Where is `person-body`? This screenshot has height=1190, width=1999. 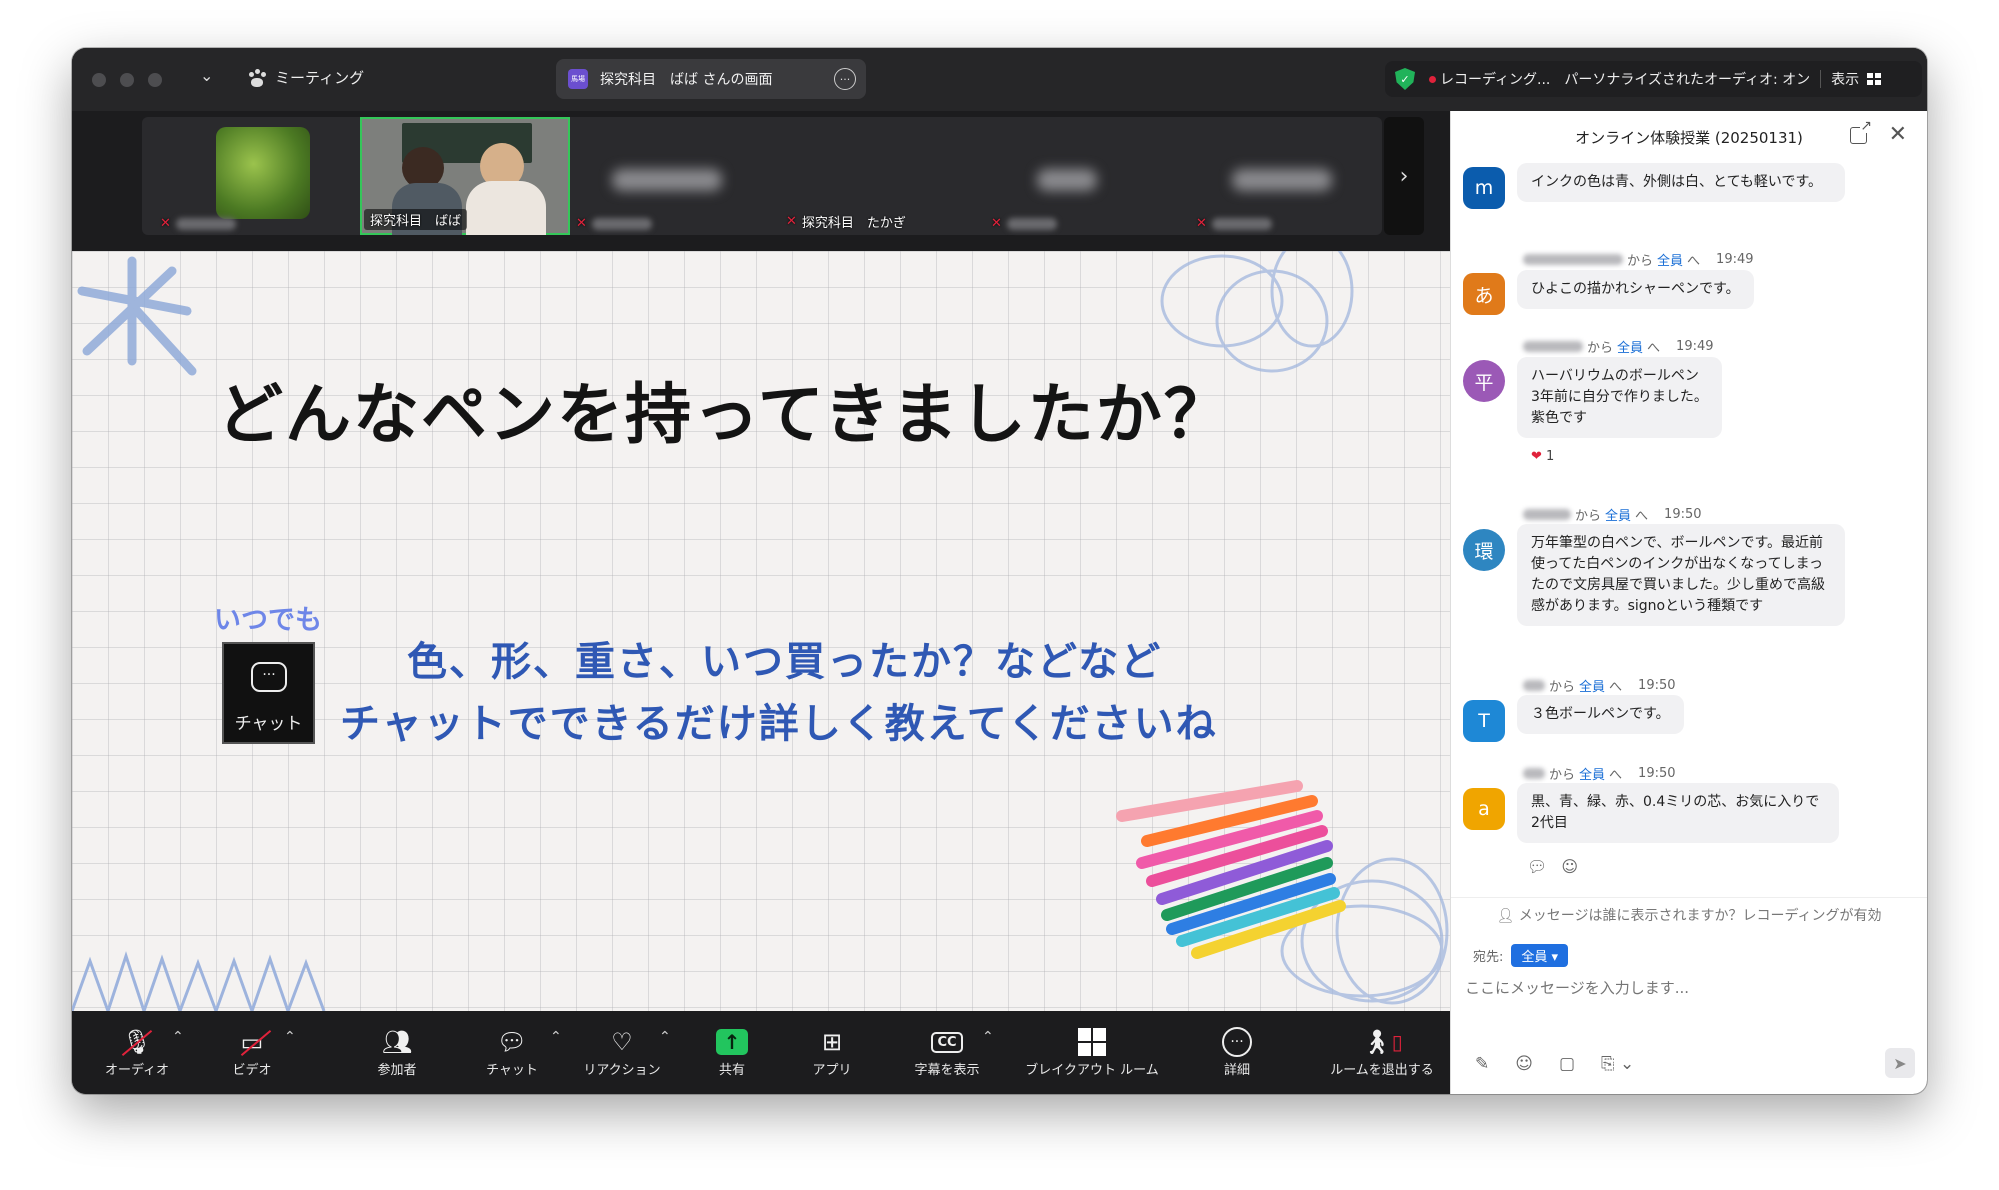
person-body is located at coordinates (506, 208).